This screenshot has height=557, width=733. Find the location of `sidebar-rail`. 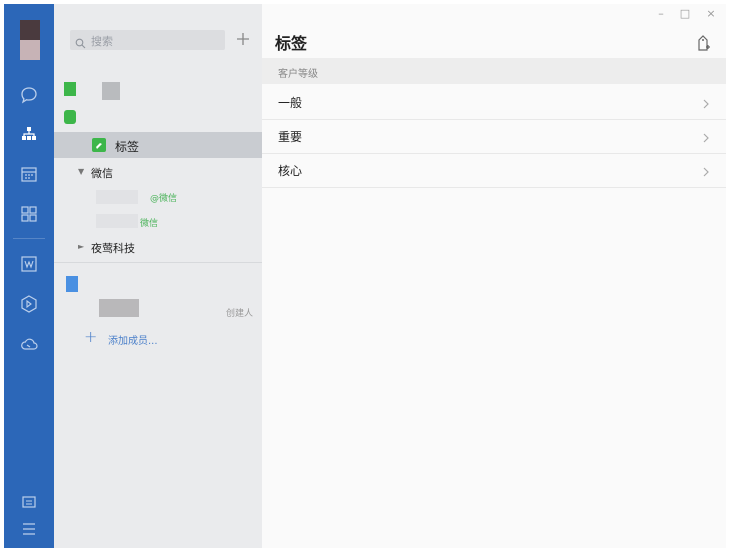

sidebar-rail is located at coordinates (29, 276).